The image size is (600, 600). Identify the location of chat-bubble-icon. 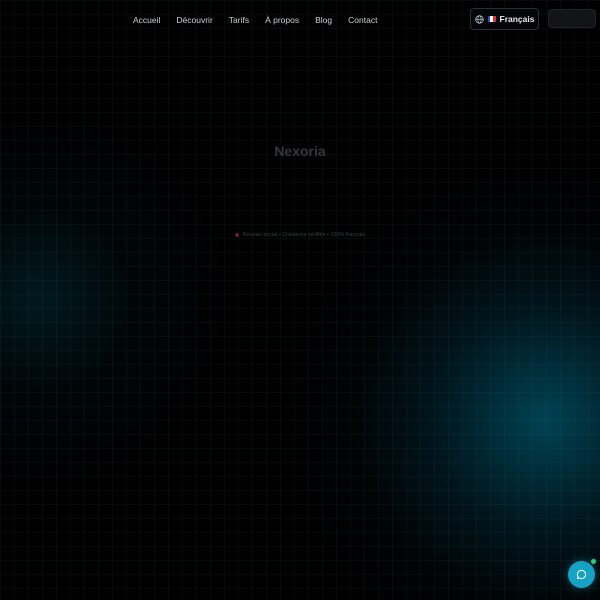
(581, 574).